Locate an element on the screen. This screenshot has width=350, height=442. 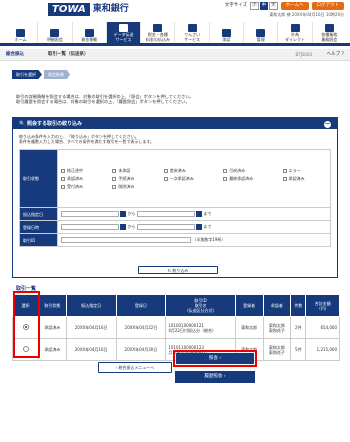
date-to-input is located at coordinates (165, 214).